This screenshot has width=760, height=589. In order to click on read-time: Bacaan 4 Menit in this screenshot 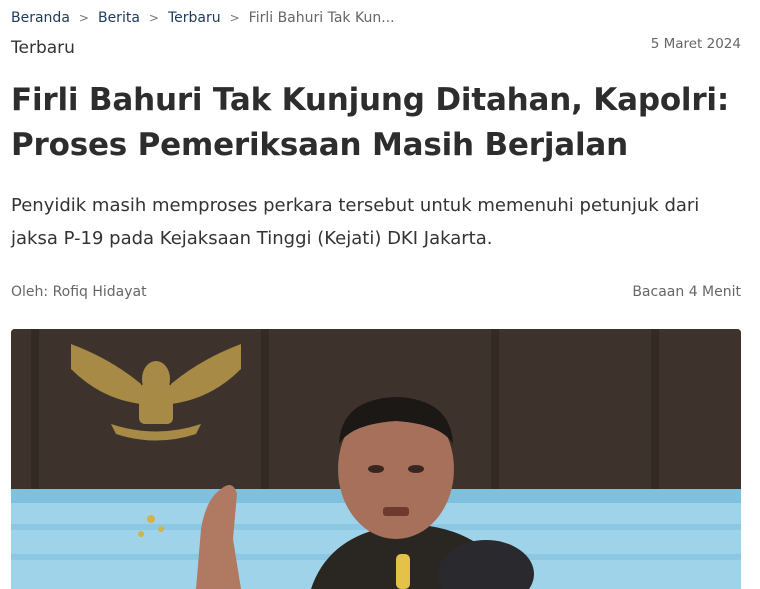, I will do `click(686, 292)`.